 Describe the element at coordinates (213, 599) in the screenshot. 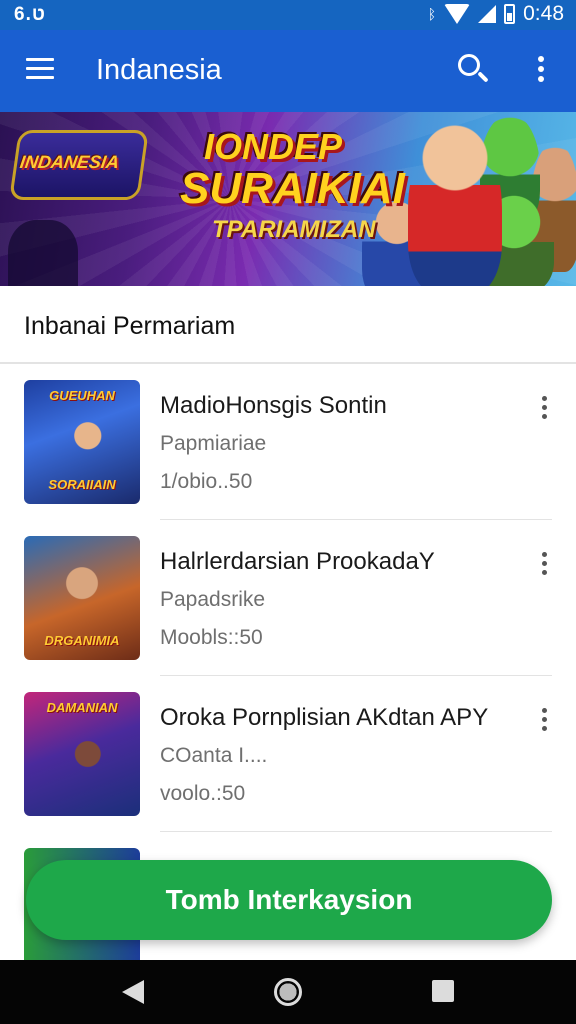

I see `item-subtitle: Papadsrike` at that location.